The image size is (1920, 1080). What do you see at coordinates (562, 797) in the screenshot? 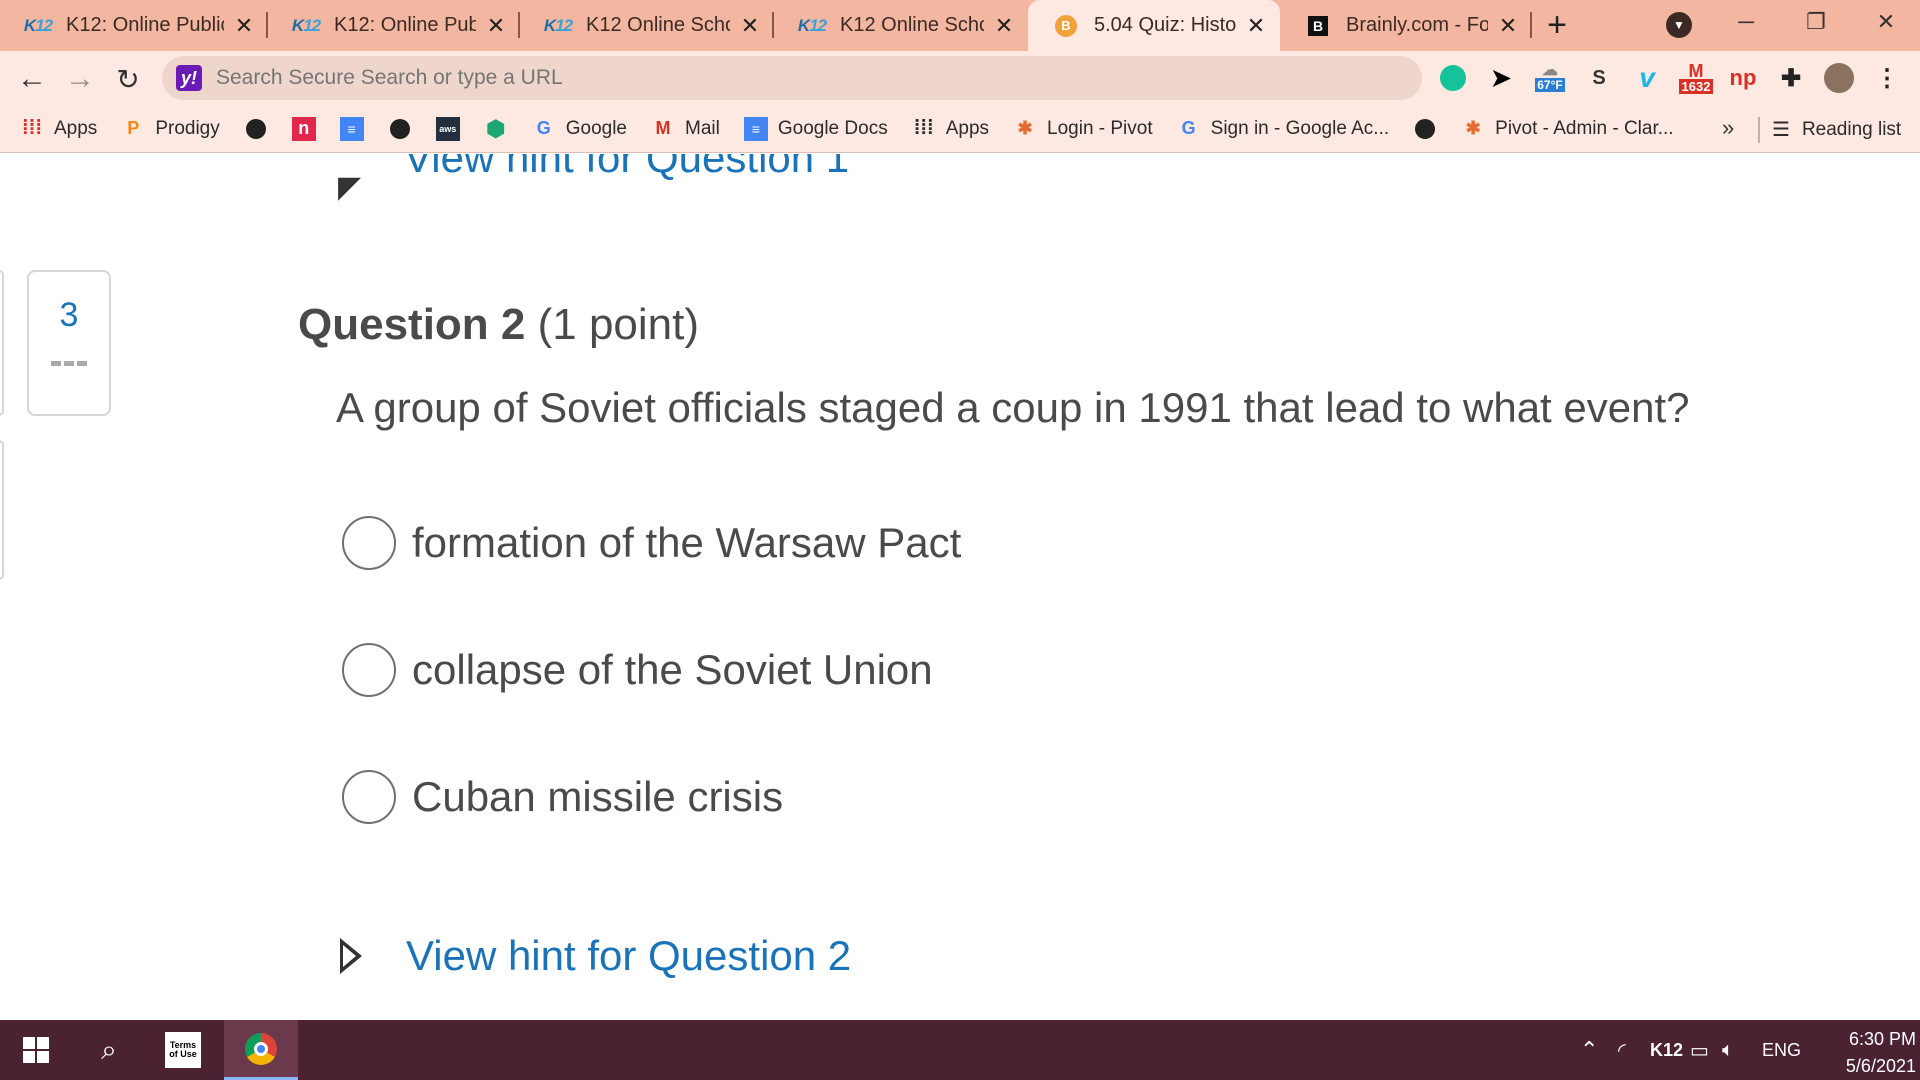
I see `answer-option: Cuban missile crisis` at bounding box center [562, 797].